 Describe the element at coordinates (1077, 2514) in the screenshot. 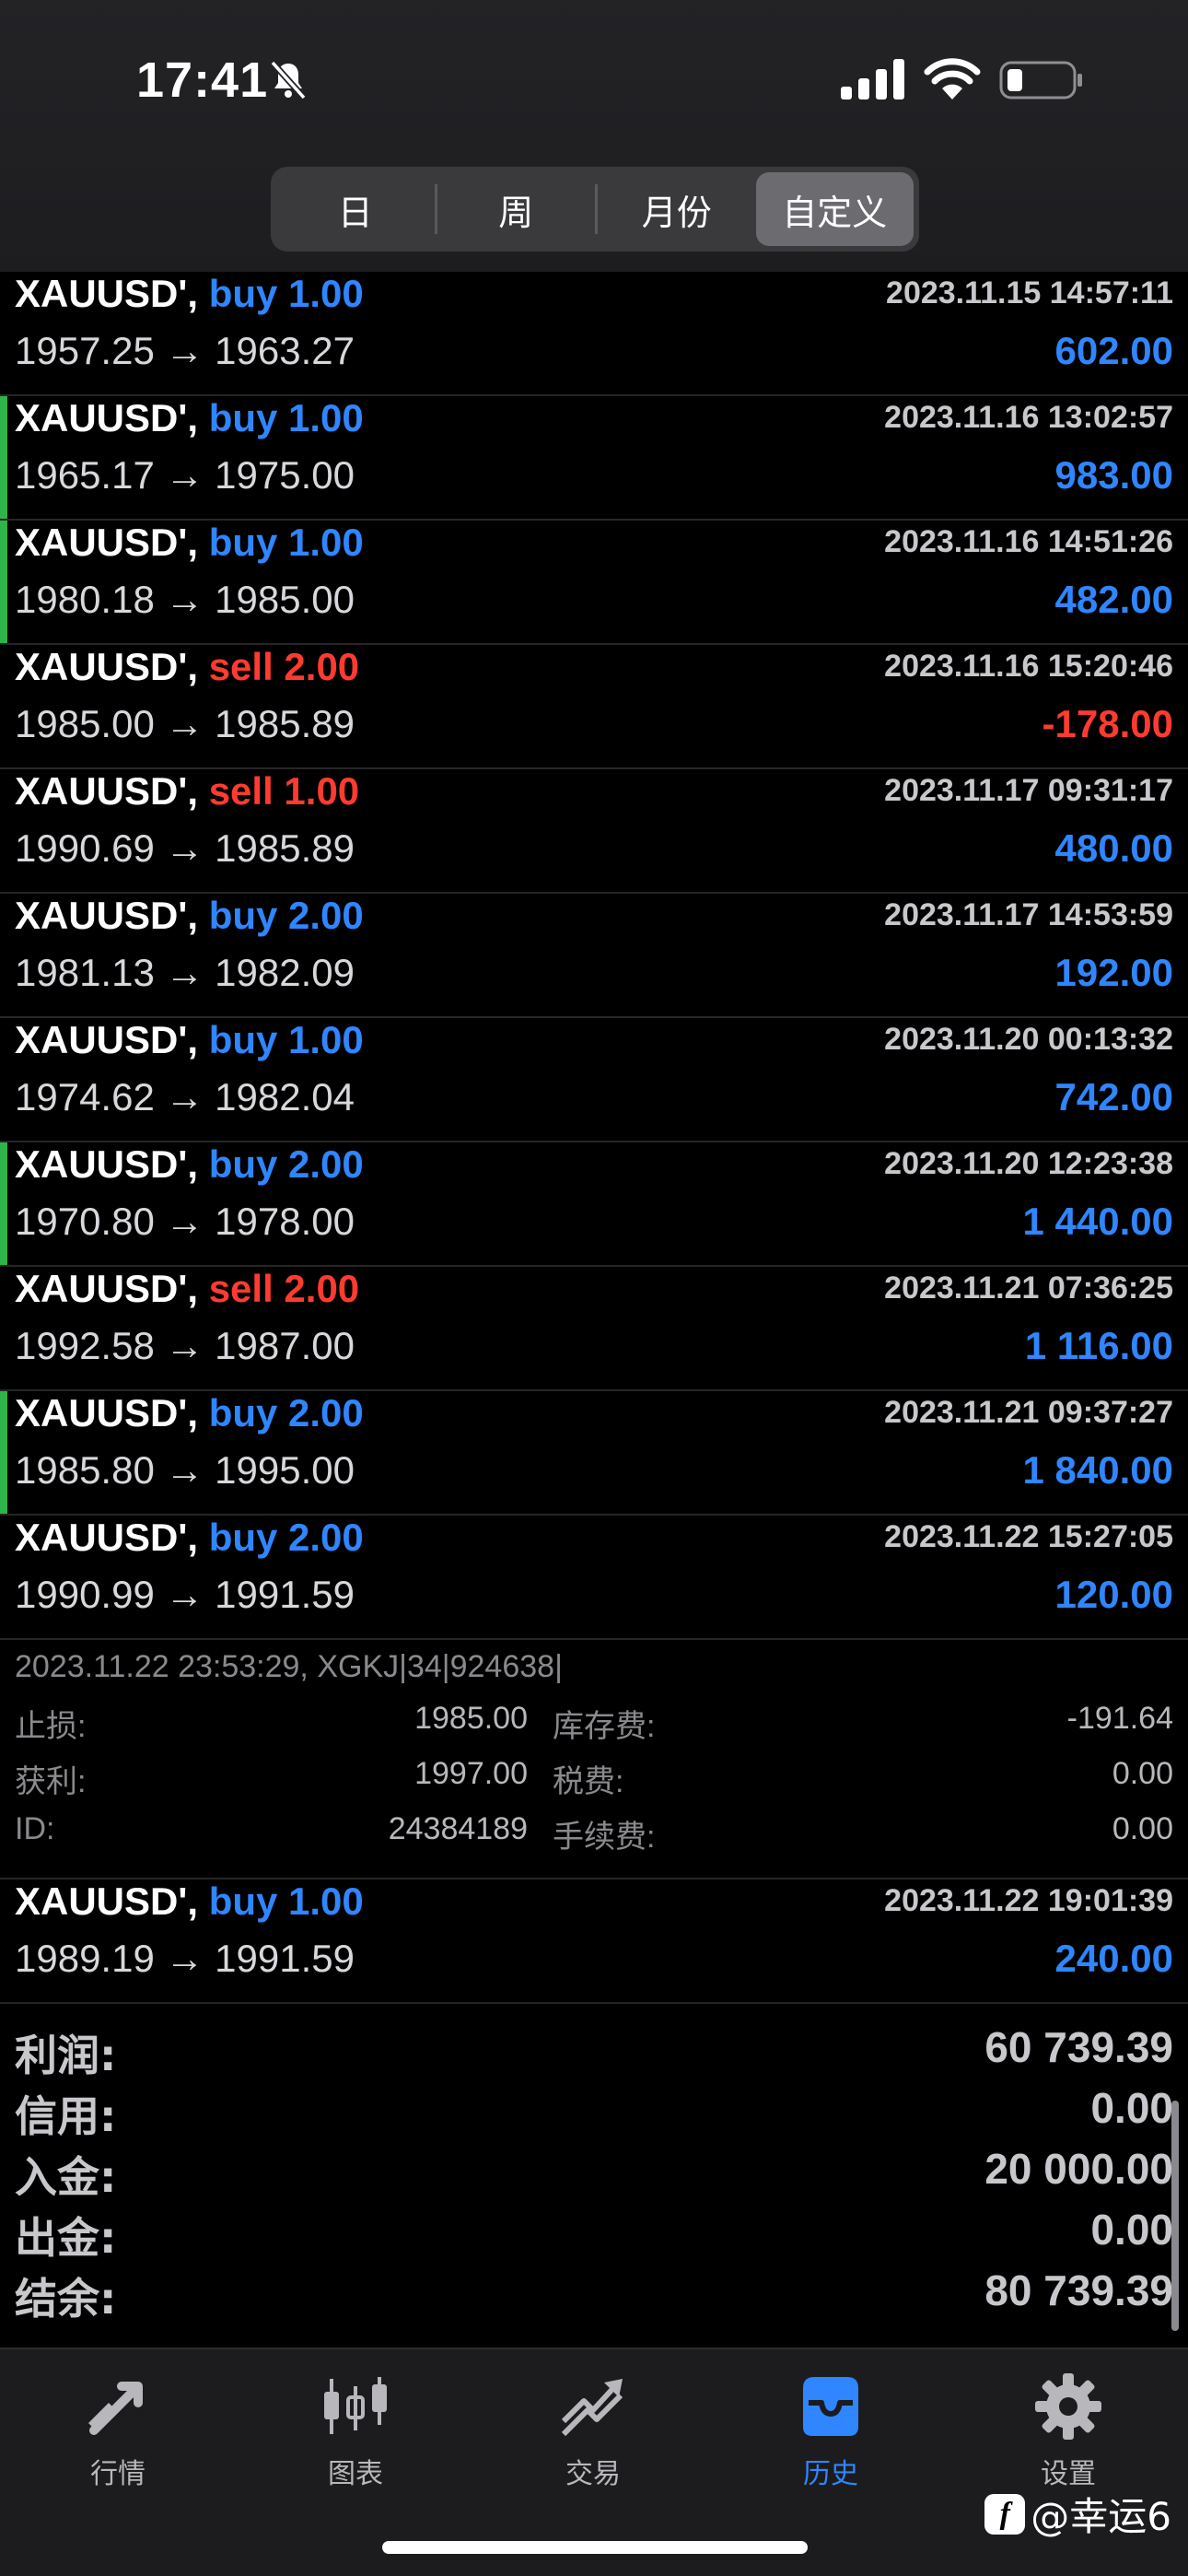

I see `watermark: f @幸运6` at that location.